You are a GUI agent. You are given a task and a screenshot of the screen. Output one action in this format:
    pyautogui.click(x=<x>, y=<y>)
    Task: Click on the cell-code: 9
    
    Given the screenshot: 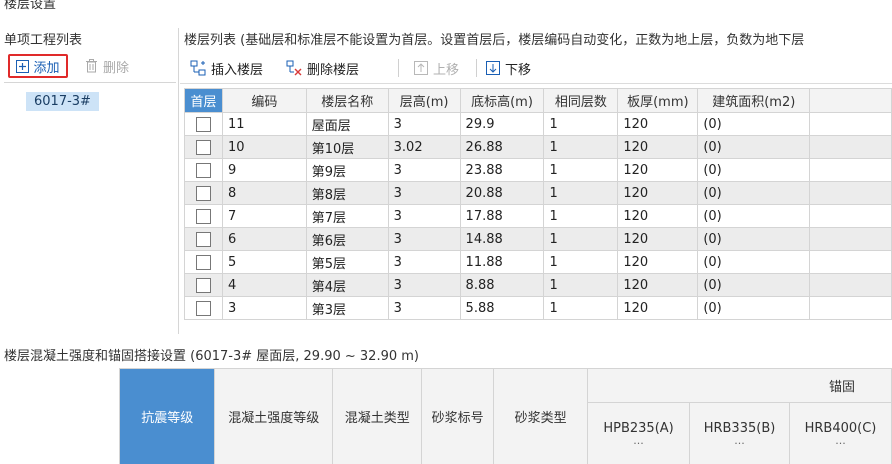 What is the action you would take?
    pyautogui.click(x=264, y=170)
    